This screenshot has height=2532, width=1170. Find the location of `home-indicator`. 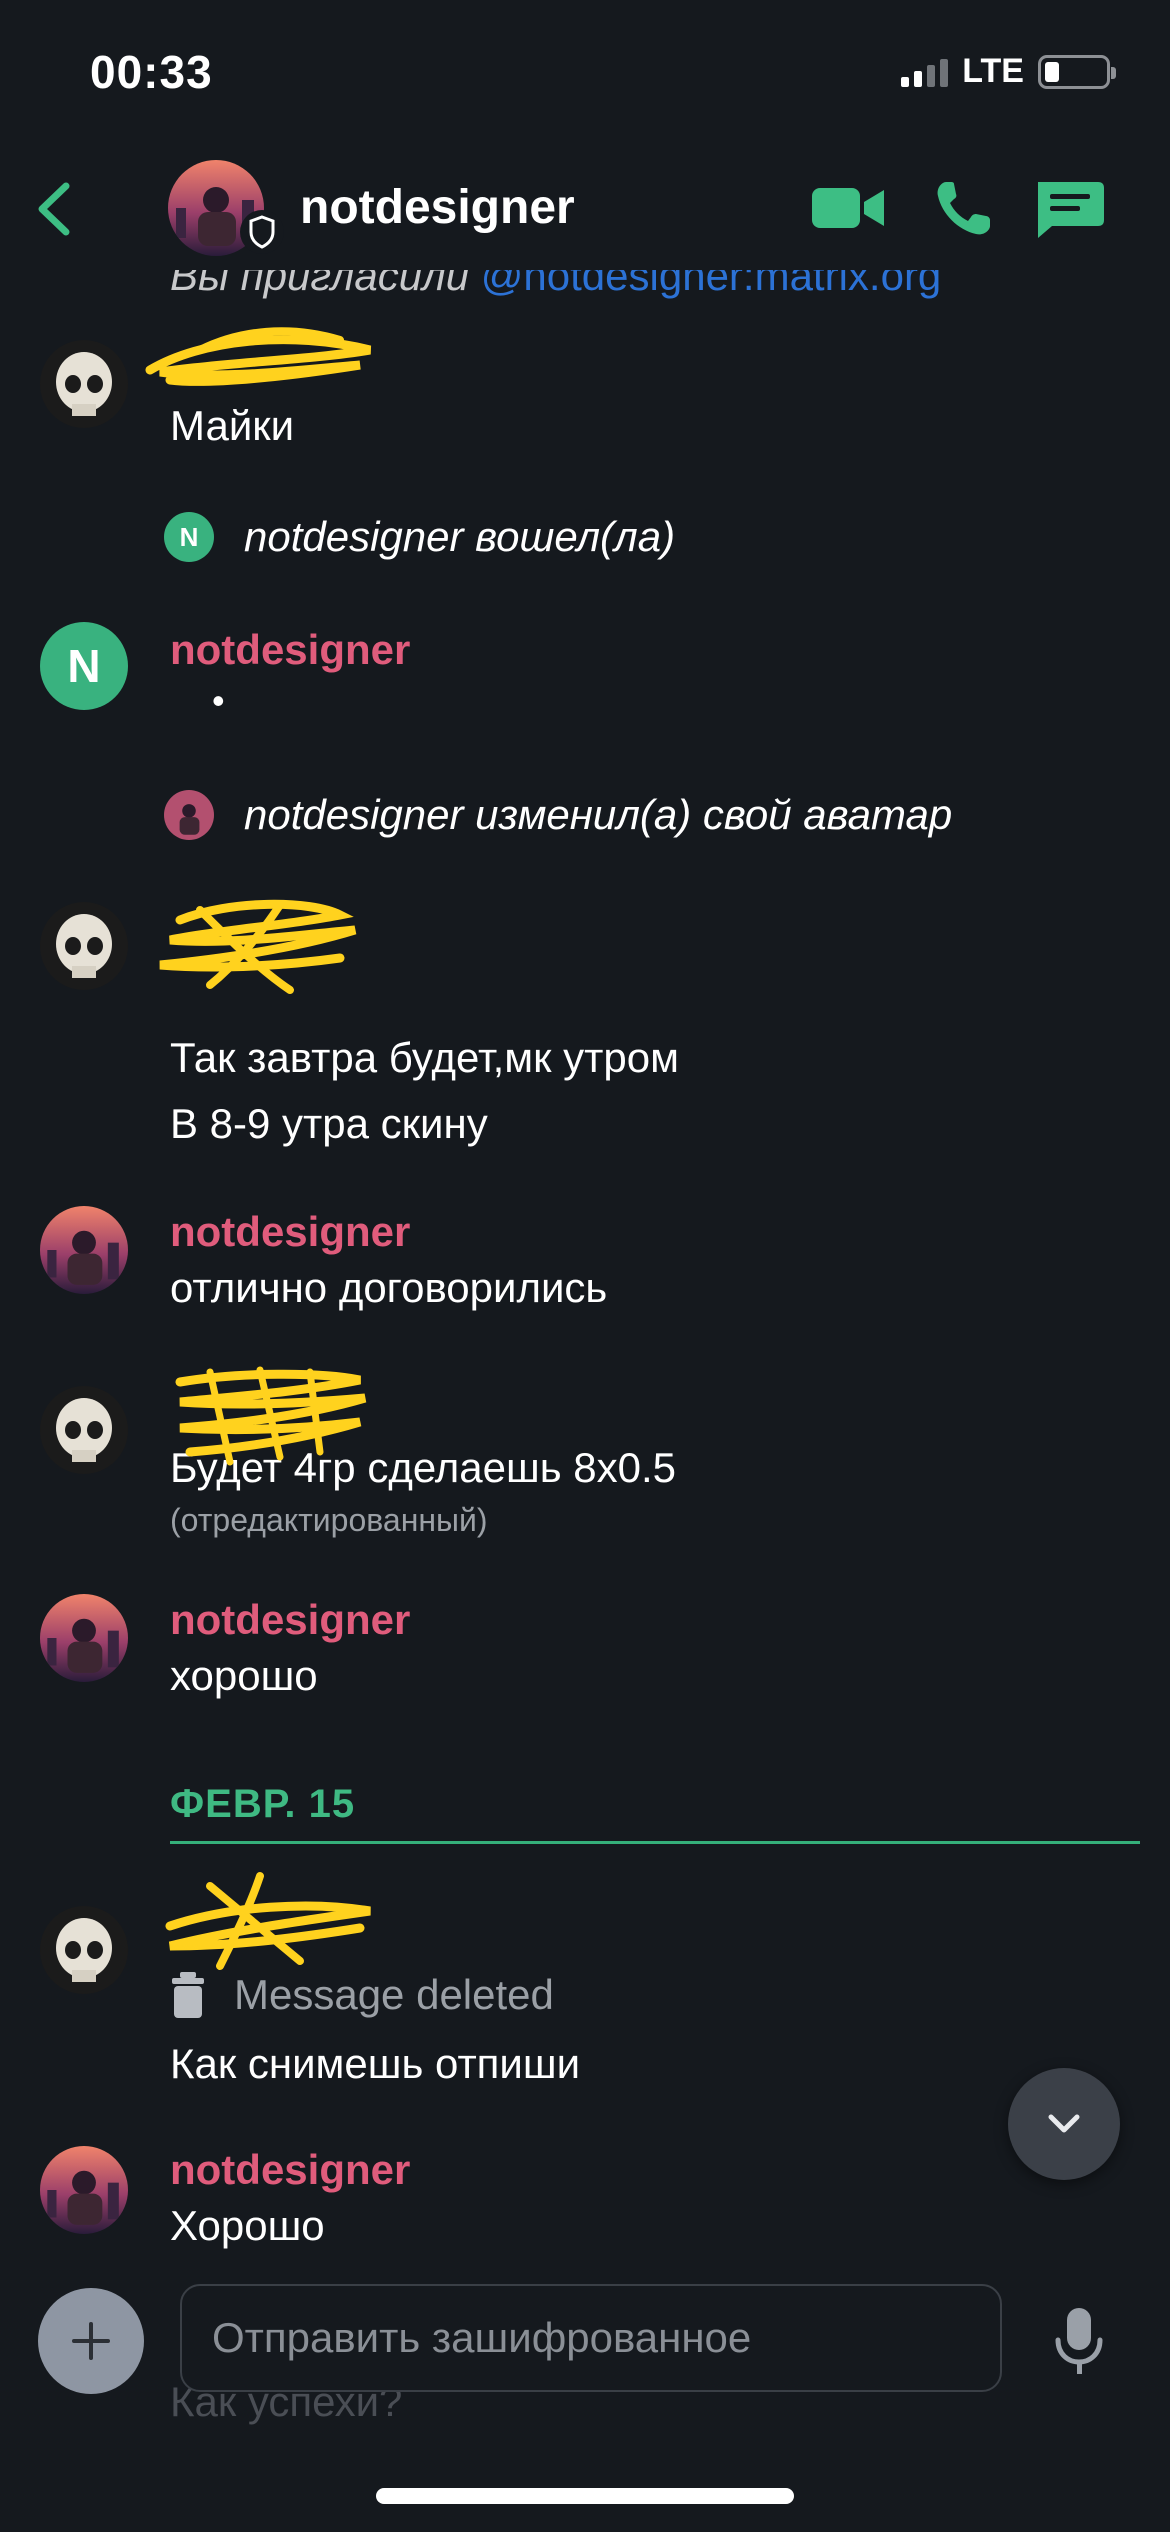

home-indicator is located at coordinates (585, 2496).